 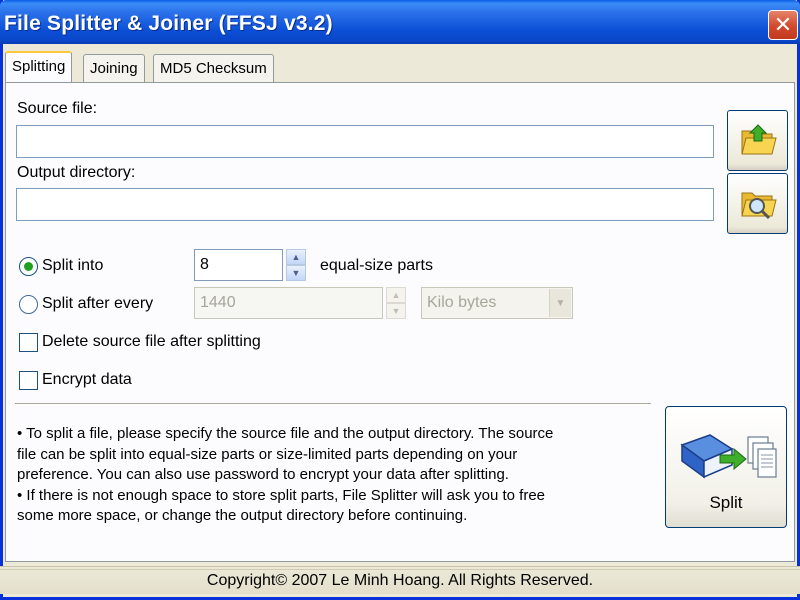 I want to click on close-icon: ✕, so click(x=783, y=24).